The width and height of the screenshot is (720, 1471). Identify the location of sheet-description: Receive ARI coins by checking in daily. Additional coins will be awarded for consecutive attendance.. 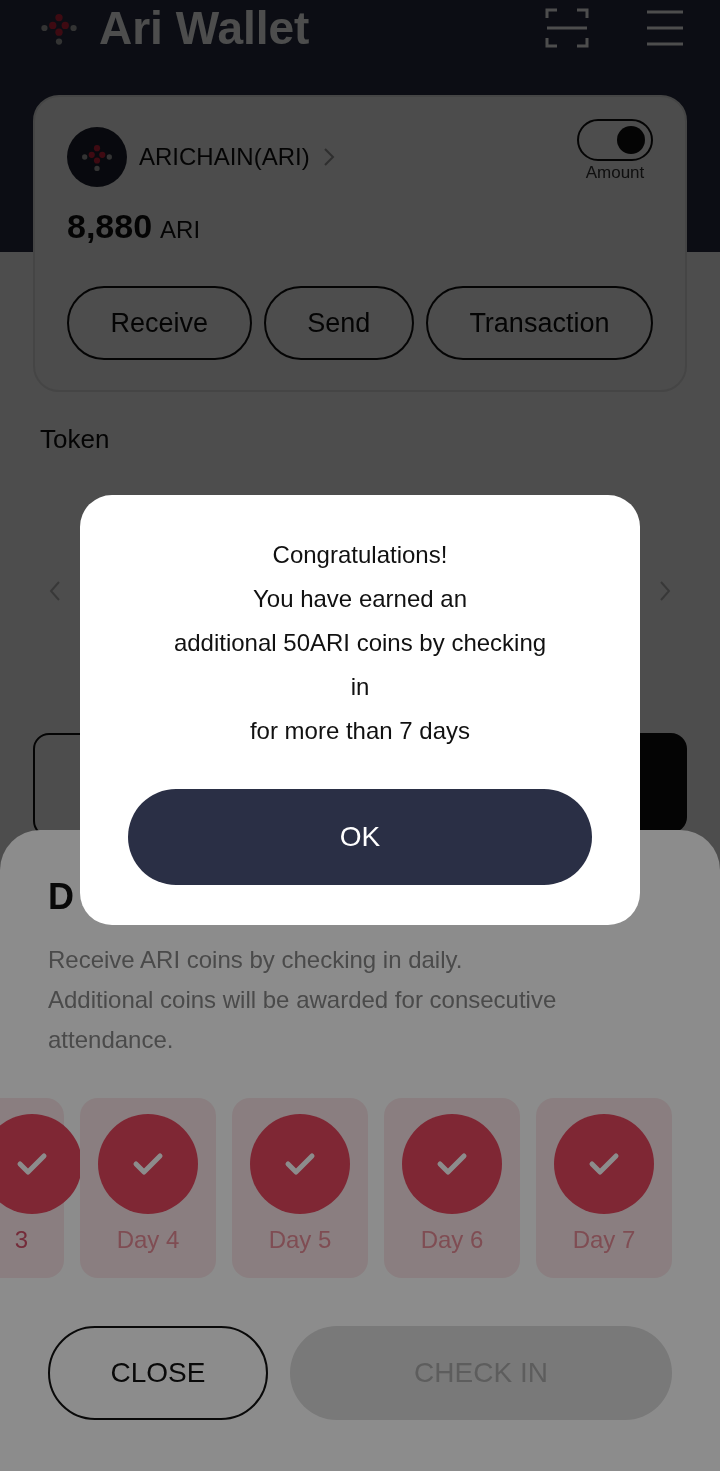
(303, 1000).